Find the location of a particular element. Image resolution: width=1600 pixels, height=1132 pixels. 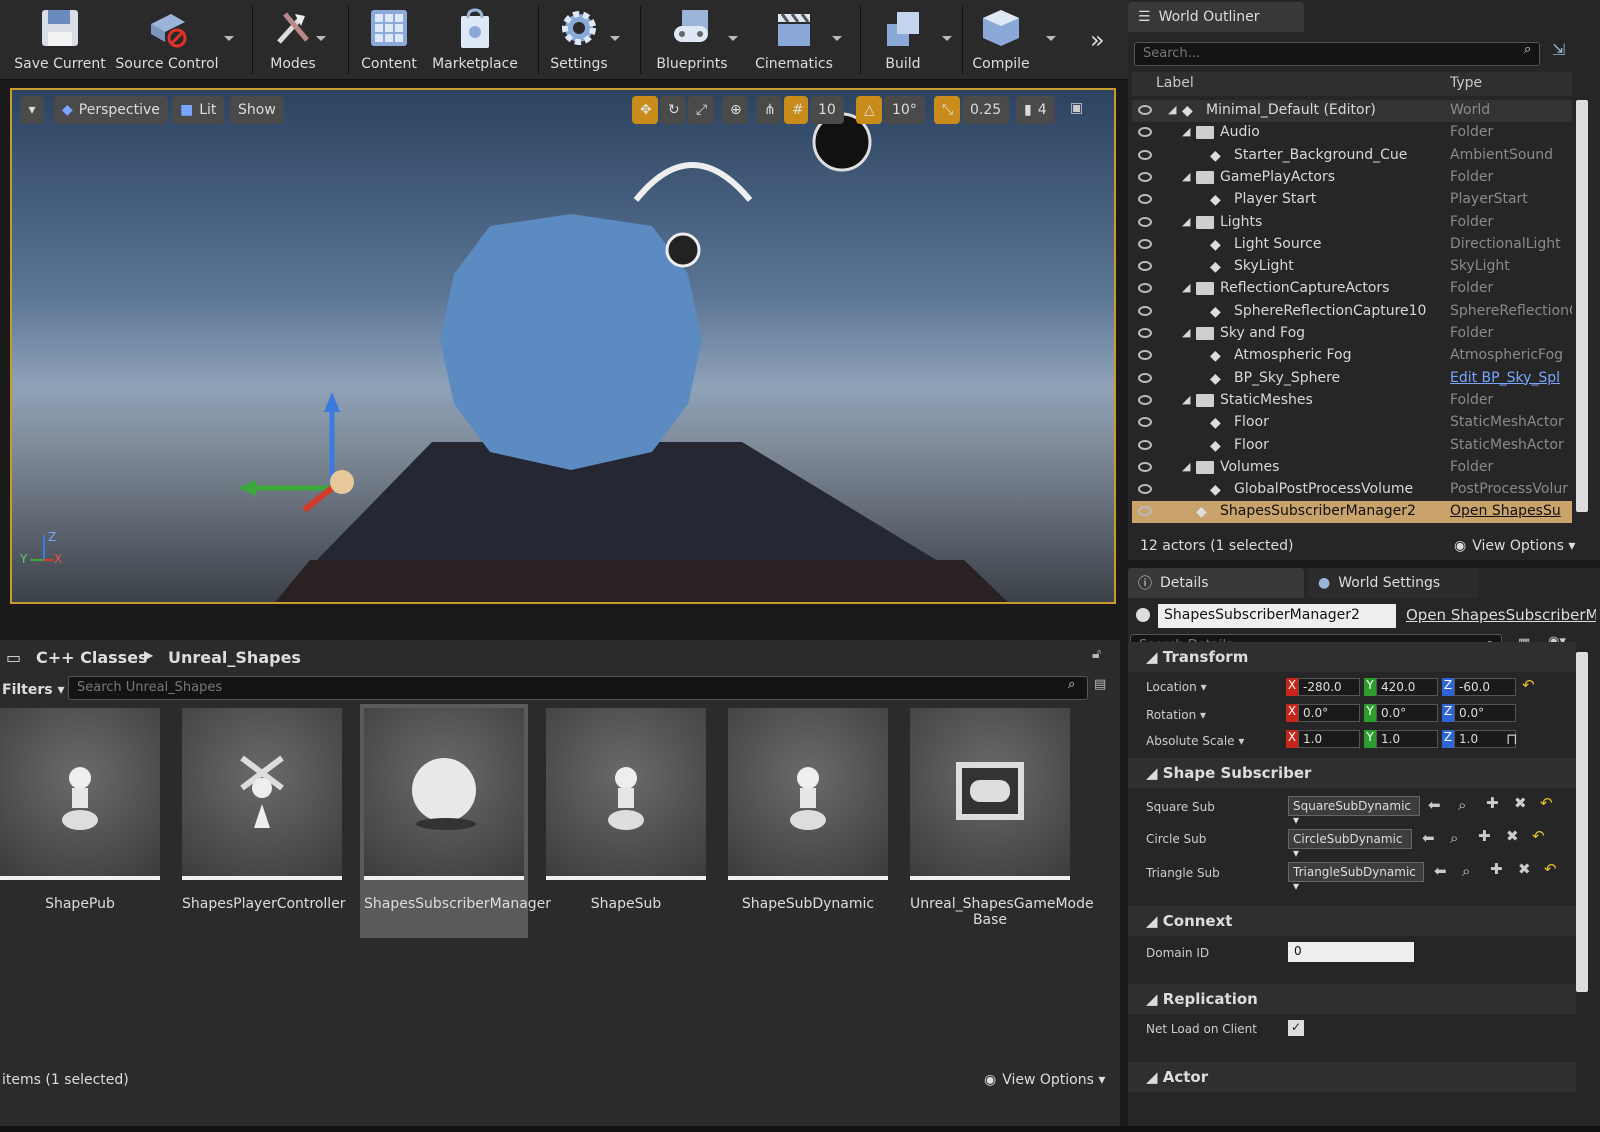

asset-tile: Unreal_ShapesGameMode Base is located at coordinates (1002, 821).